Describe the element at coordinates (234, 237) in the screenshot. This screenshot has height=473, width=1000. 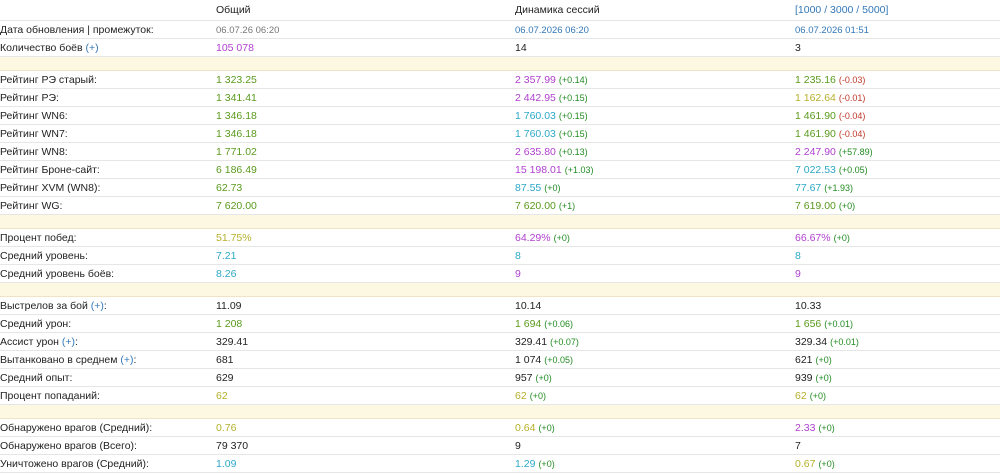
I see `value: 51.75%` at that location.